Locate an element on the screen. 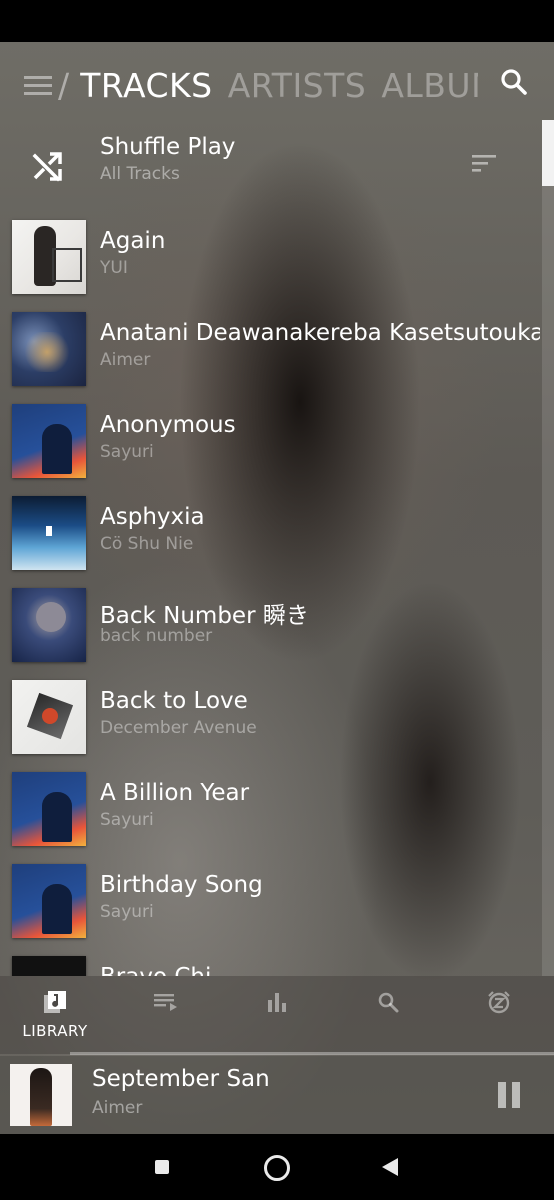 This screenshot has height=1200, width=554. home-icon is located at coordinates (277, 1168).